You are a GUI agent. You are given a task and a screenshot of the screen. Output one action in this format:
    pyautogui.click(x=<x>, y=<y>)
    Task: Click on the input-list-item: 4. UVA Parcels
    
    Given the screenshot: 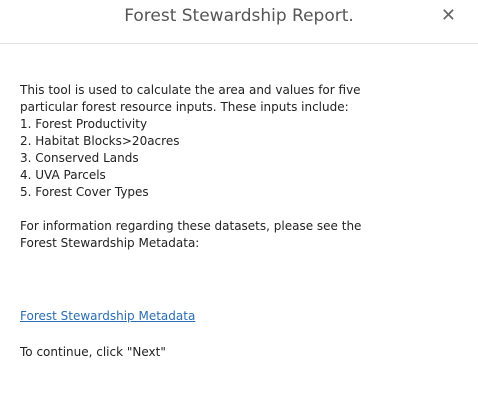 What is the action you would take?
    pyautogui.click(x=63, y=175)
    